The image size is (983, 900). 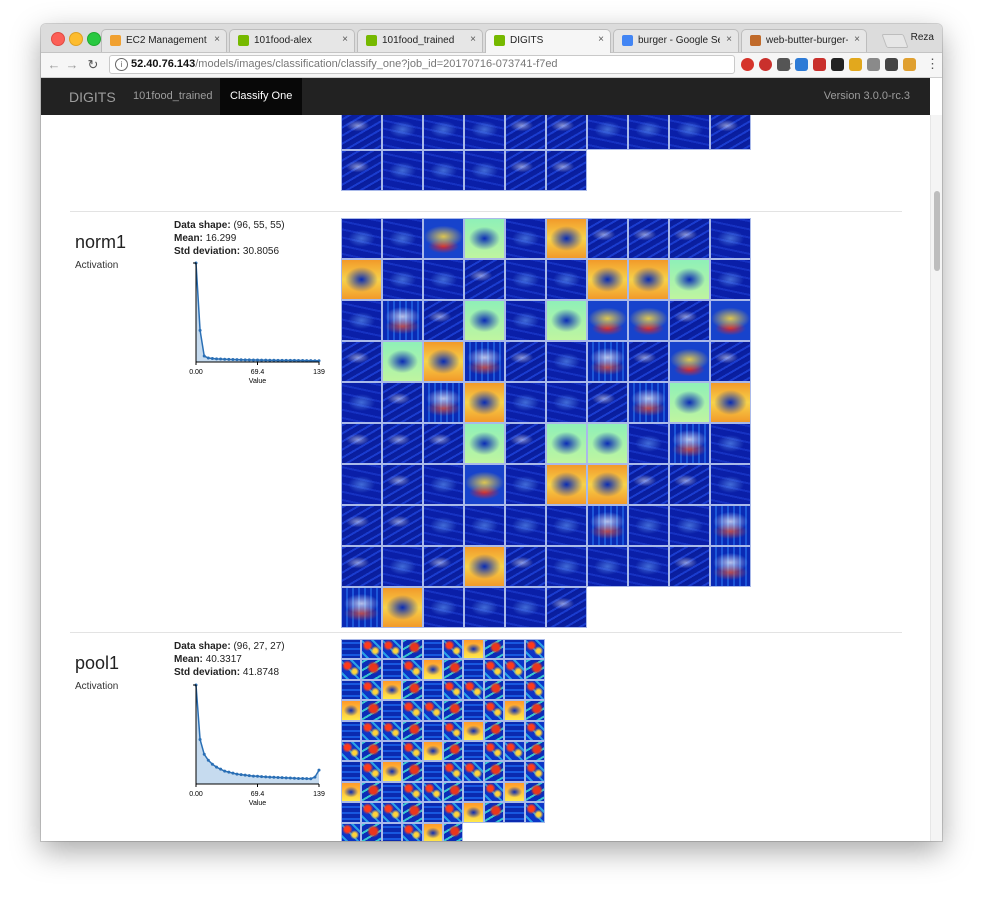 What do you see at coordinates (163, 64) in the screenshot?
I see `url-host: 52.40.76.143` at bounding box center [163, 64].